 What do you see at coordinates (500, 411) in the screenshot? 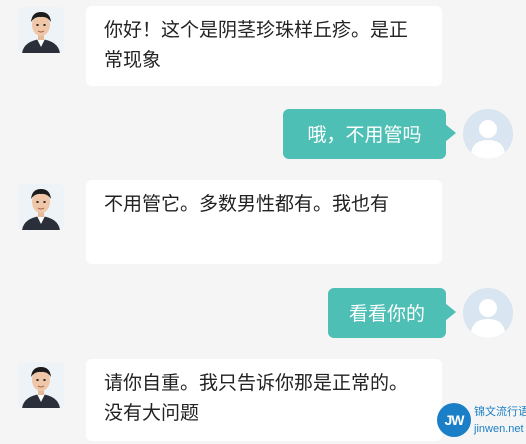
I see `watermark-site-name: 锦文流行语` at bounding box center [500, 411].